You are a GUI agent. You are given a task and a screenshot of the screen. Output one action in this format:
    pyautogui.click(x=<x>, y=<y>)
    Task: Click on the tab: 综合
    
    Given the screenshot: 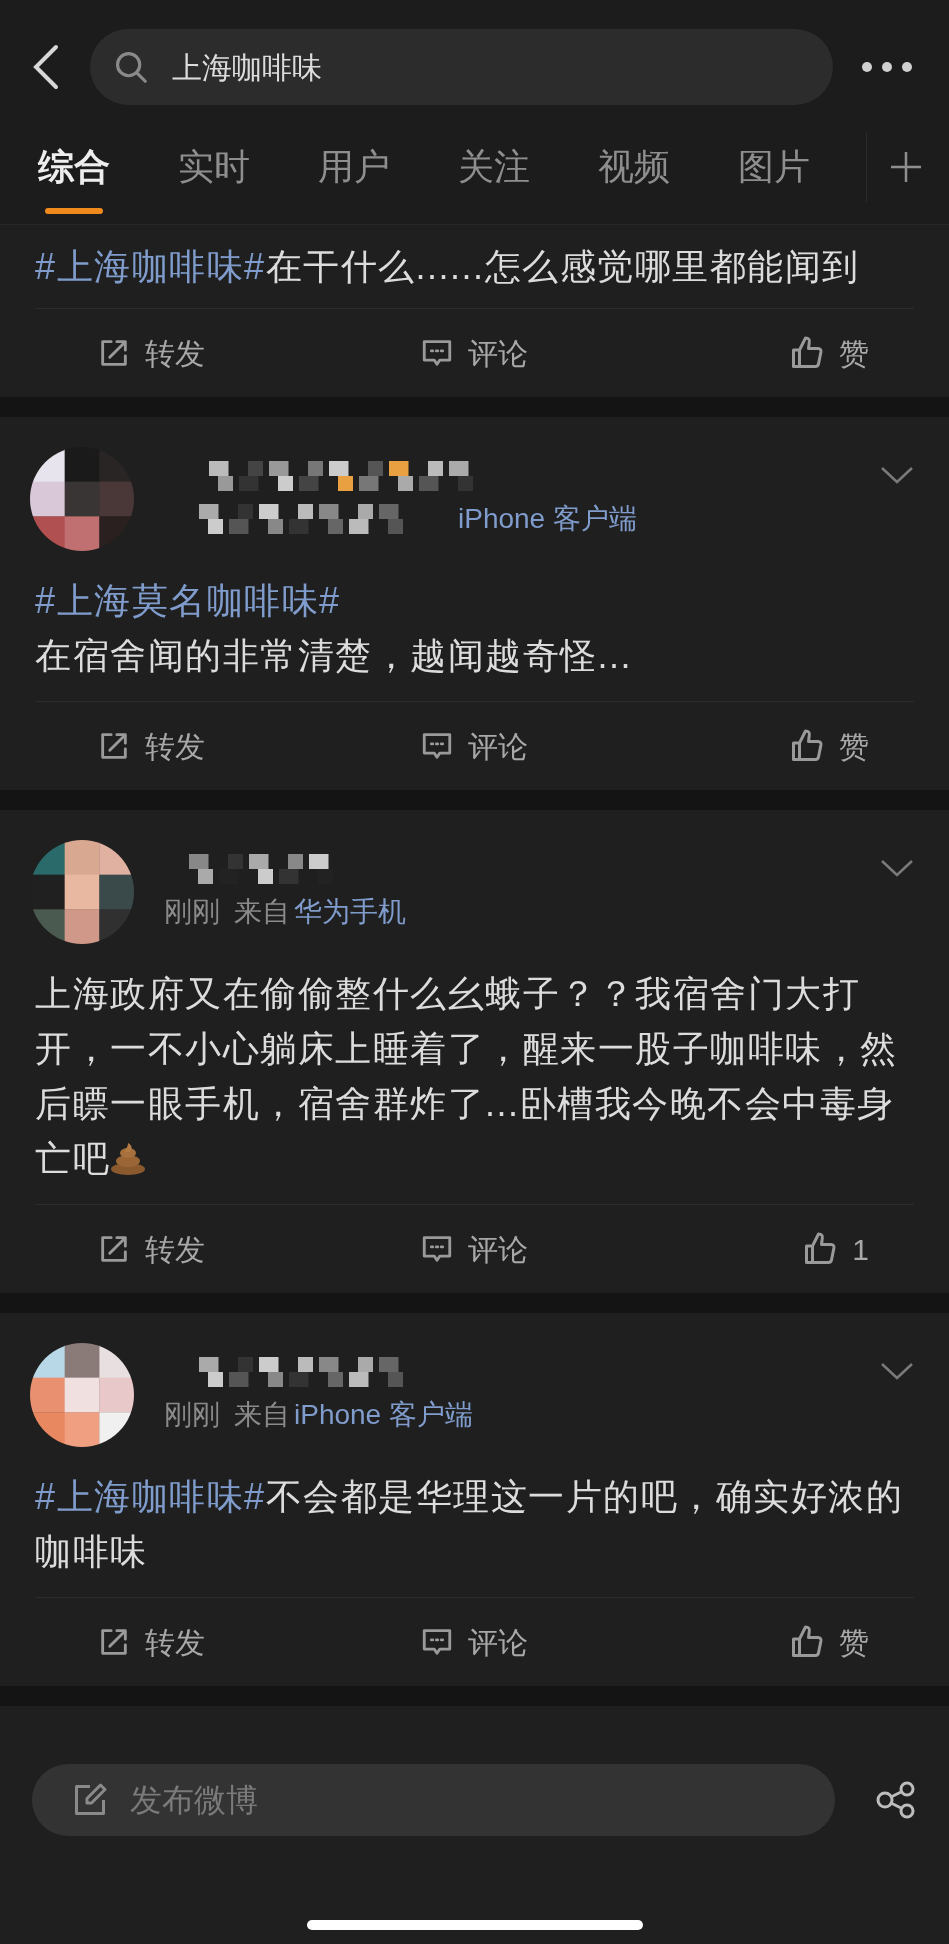 What is the action you would take?
    pyautogui.click(x=74, y=167)
    